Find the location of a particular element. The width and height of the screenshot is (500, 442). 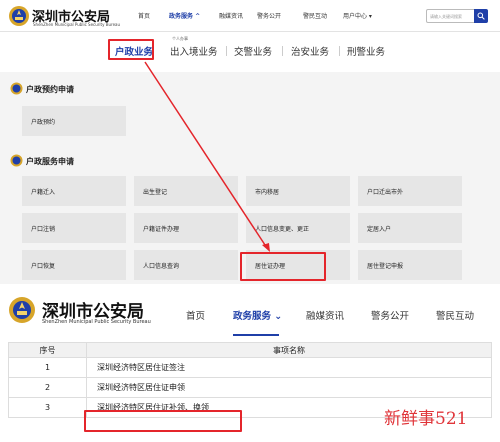

highlight-box-replacement is located at coordinates (163, 421).